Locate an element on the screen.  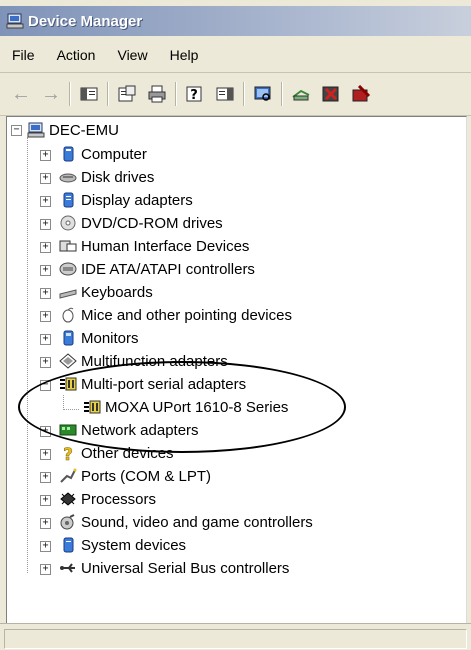
disk-drive-icon is located at coordinates (68, 177).